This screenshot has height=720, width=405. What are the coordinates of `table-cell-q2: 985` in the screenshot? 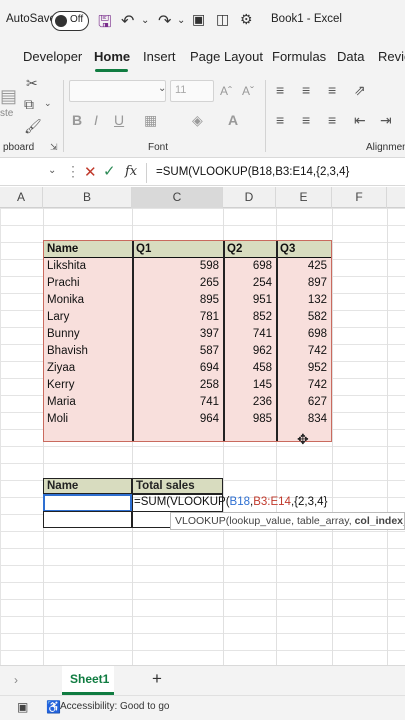 It's located at (250, 419).